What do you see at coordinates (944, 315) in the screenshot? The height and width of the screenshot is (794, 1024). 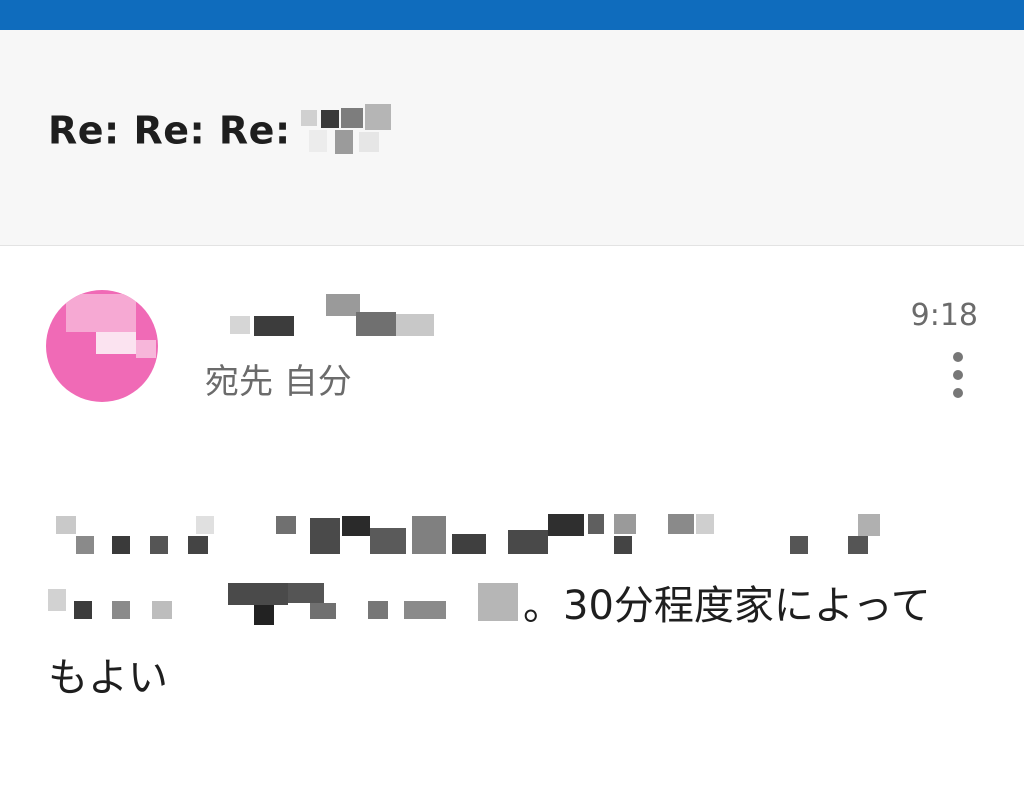 I see `received-time: 9:18` at bounding box center [944, 315].